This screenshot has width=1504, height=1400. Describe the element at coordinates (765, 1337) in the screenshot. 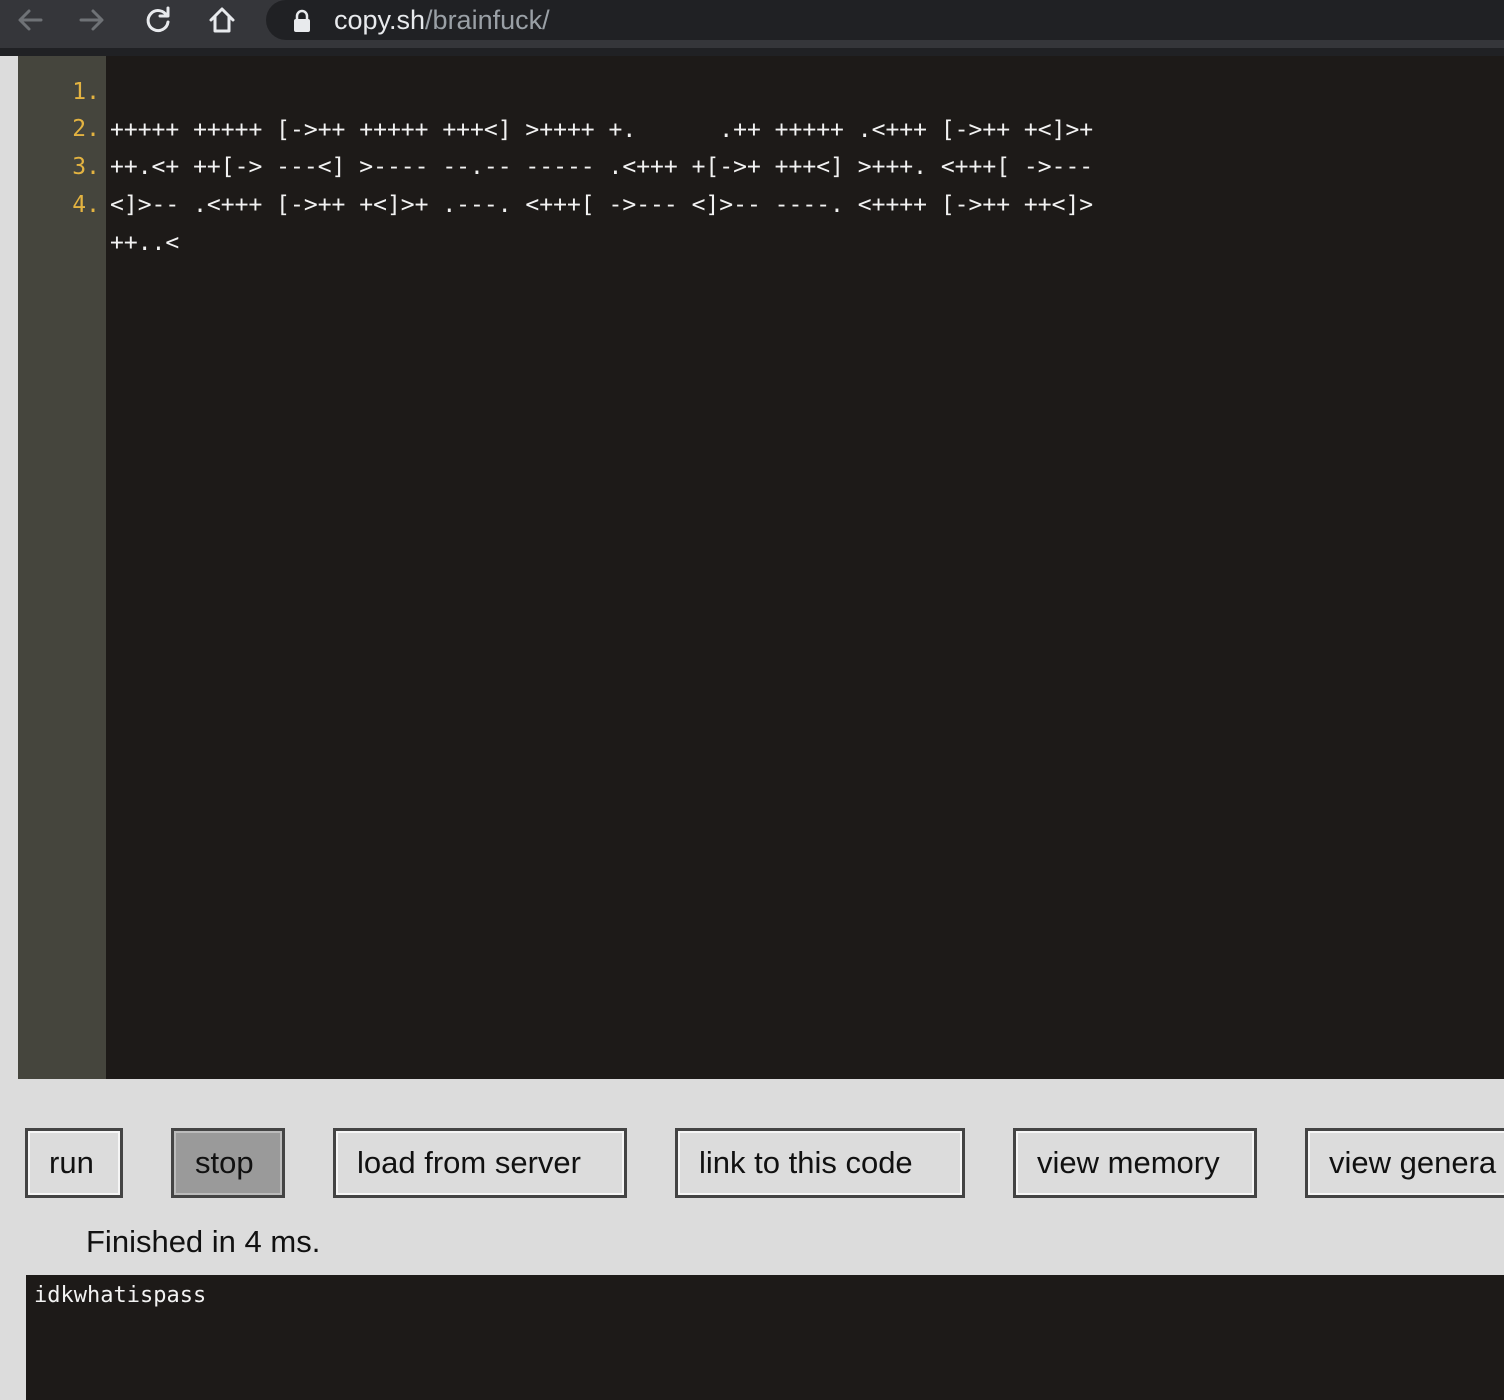

I see `output-panel: idkwhatispass` at that location.